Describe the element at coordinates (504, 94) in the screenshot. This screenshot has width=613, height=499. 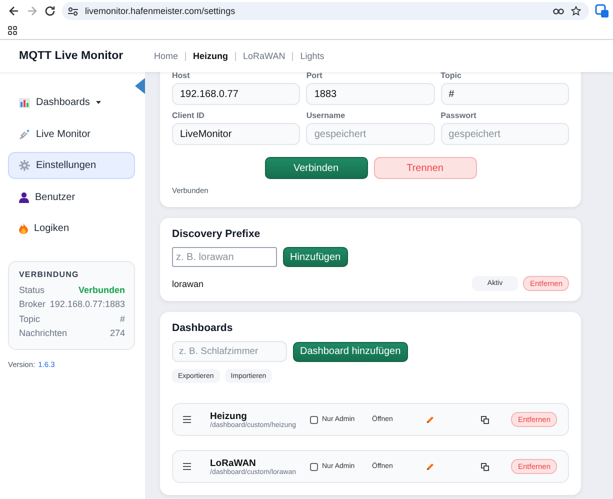
I see `text-field: #` at that location.